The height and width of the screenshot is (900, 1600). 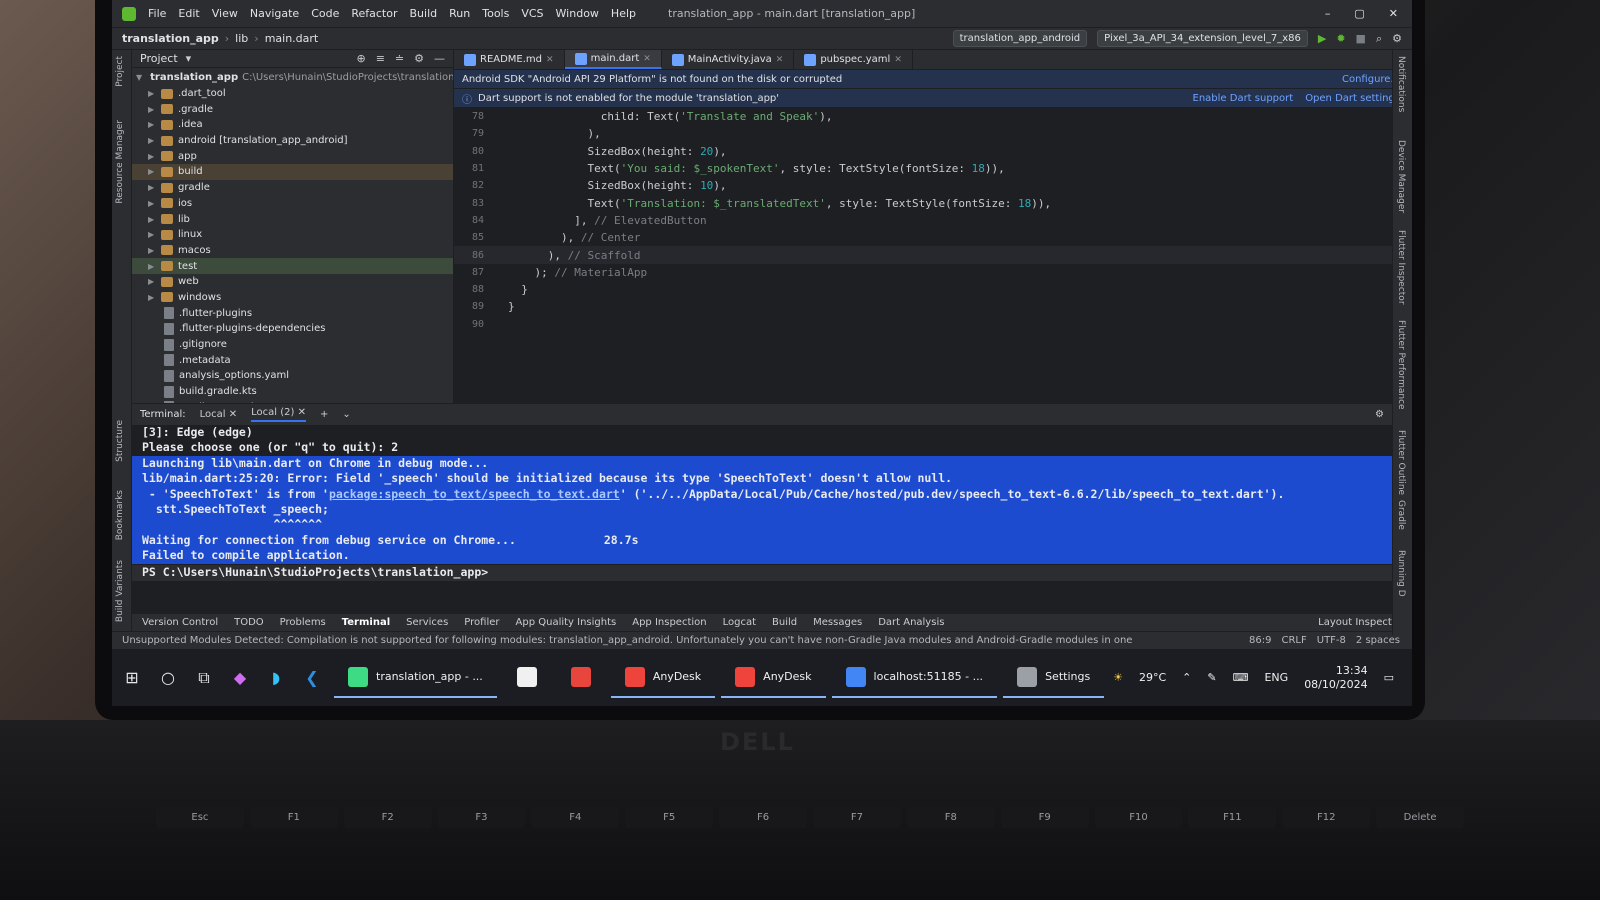 What do you see at coordinates (1328, 13) in the screenshot?
I see `minimize-icon: –` at bounding box center [1328, 13].